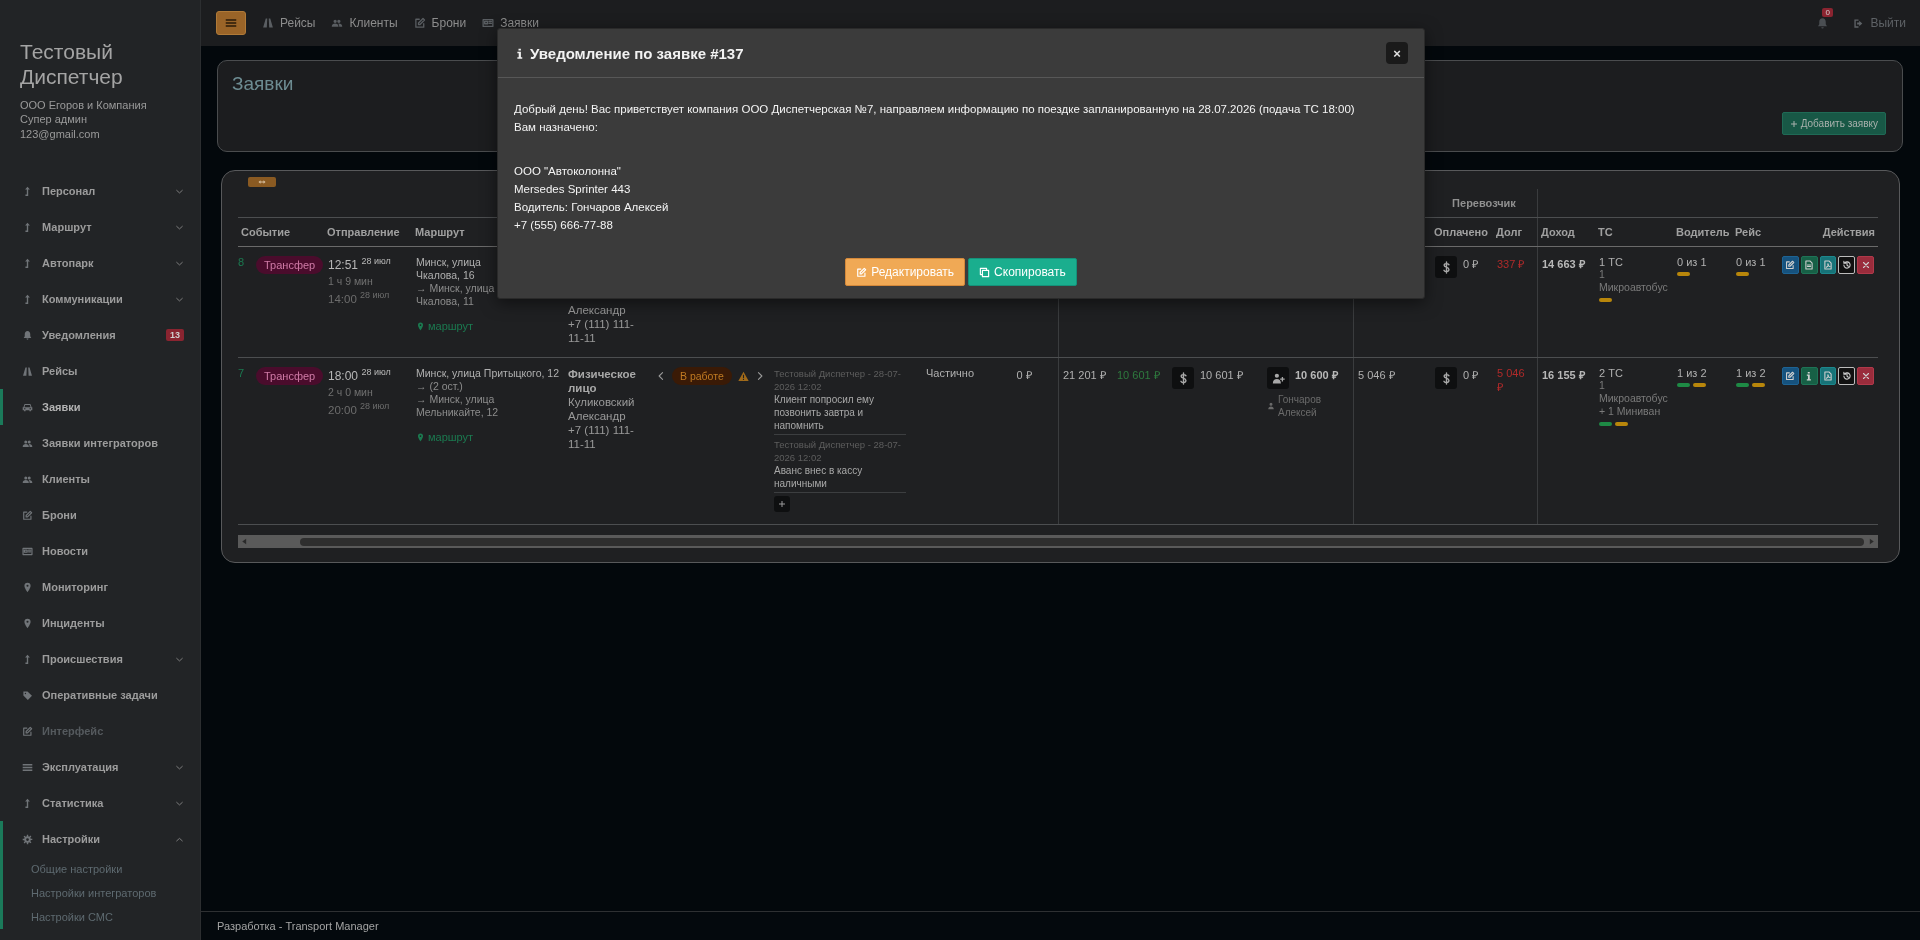 The image size is (1920, 940). I want to click on message-line: Добрый день! Вас приветствует компания ООО Диспетчерская №7, направляем информацию по поездке запланированную на 28.07.2026 (подача ТС 18:00), so click(935, 109).